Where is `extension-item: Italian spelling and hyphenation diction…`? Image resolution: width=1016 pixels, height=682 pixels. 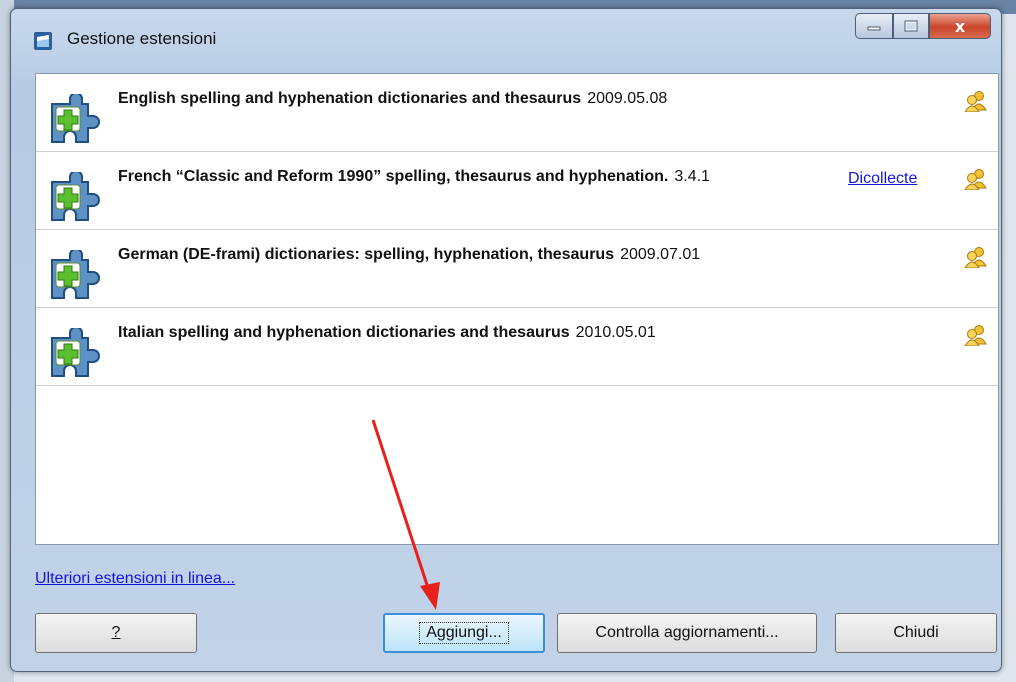 extension-item: Italian spelling and hyphenation diction… is located at coordinates (517, 347).